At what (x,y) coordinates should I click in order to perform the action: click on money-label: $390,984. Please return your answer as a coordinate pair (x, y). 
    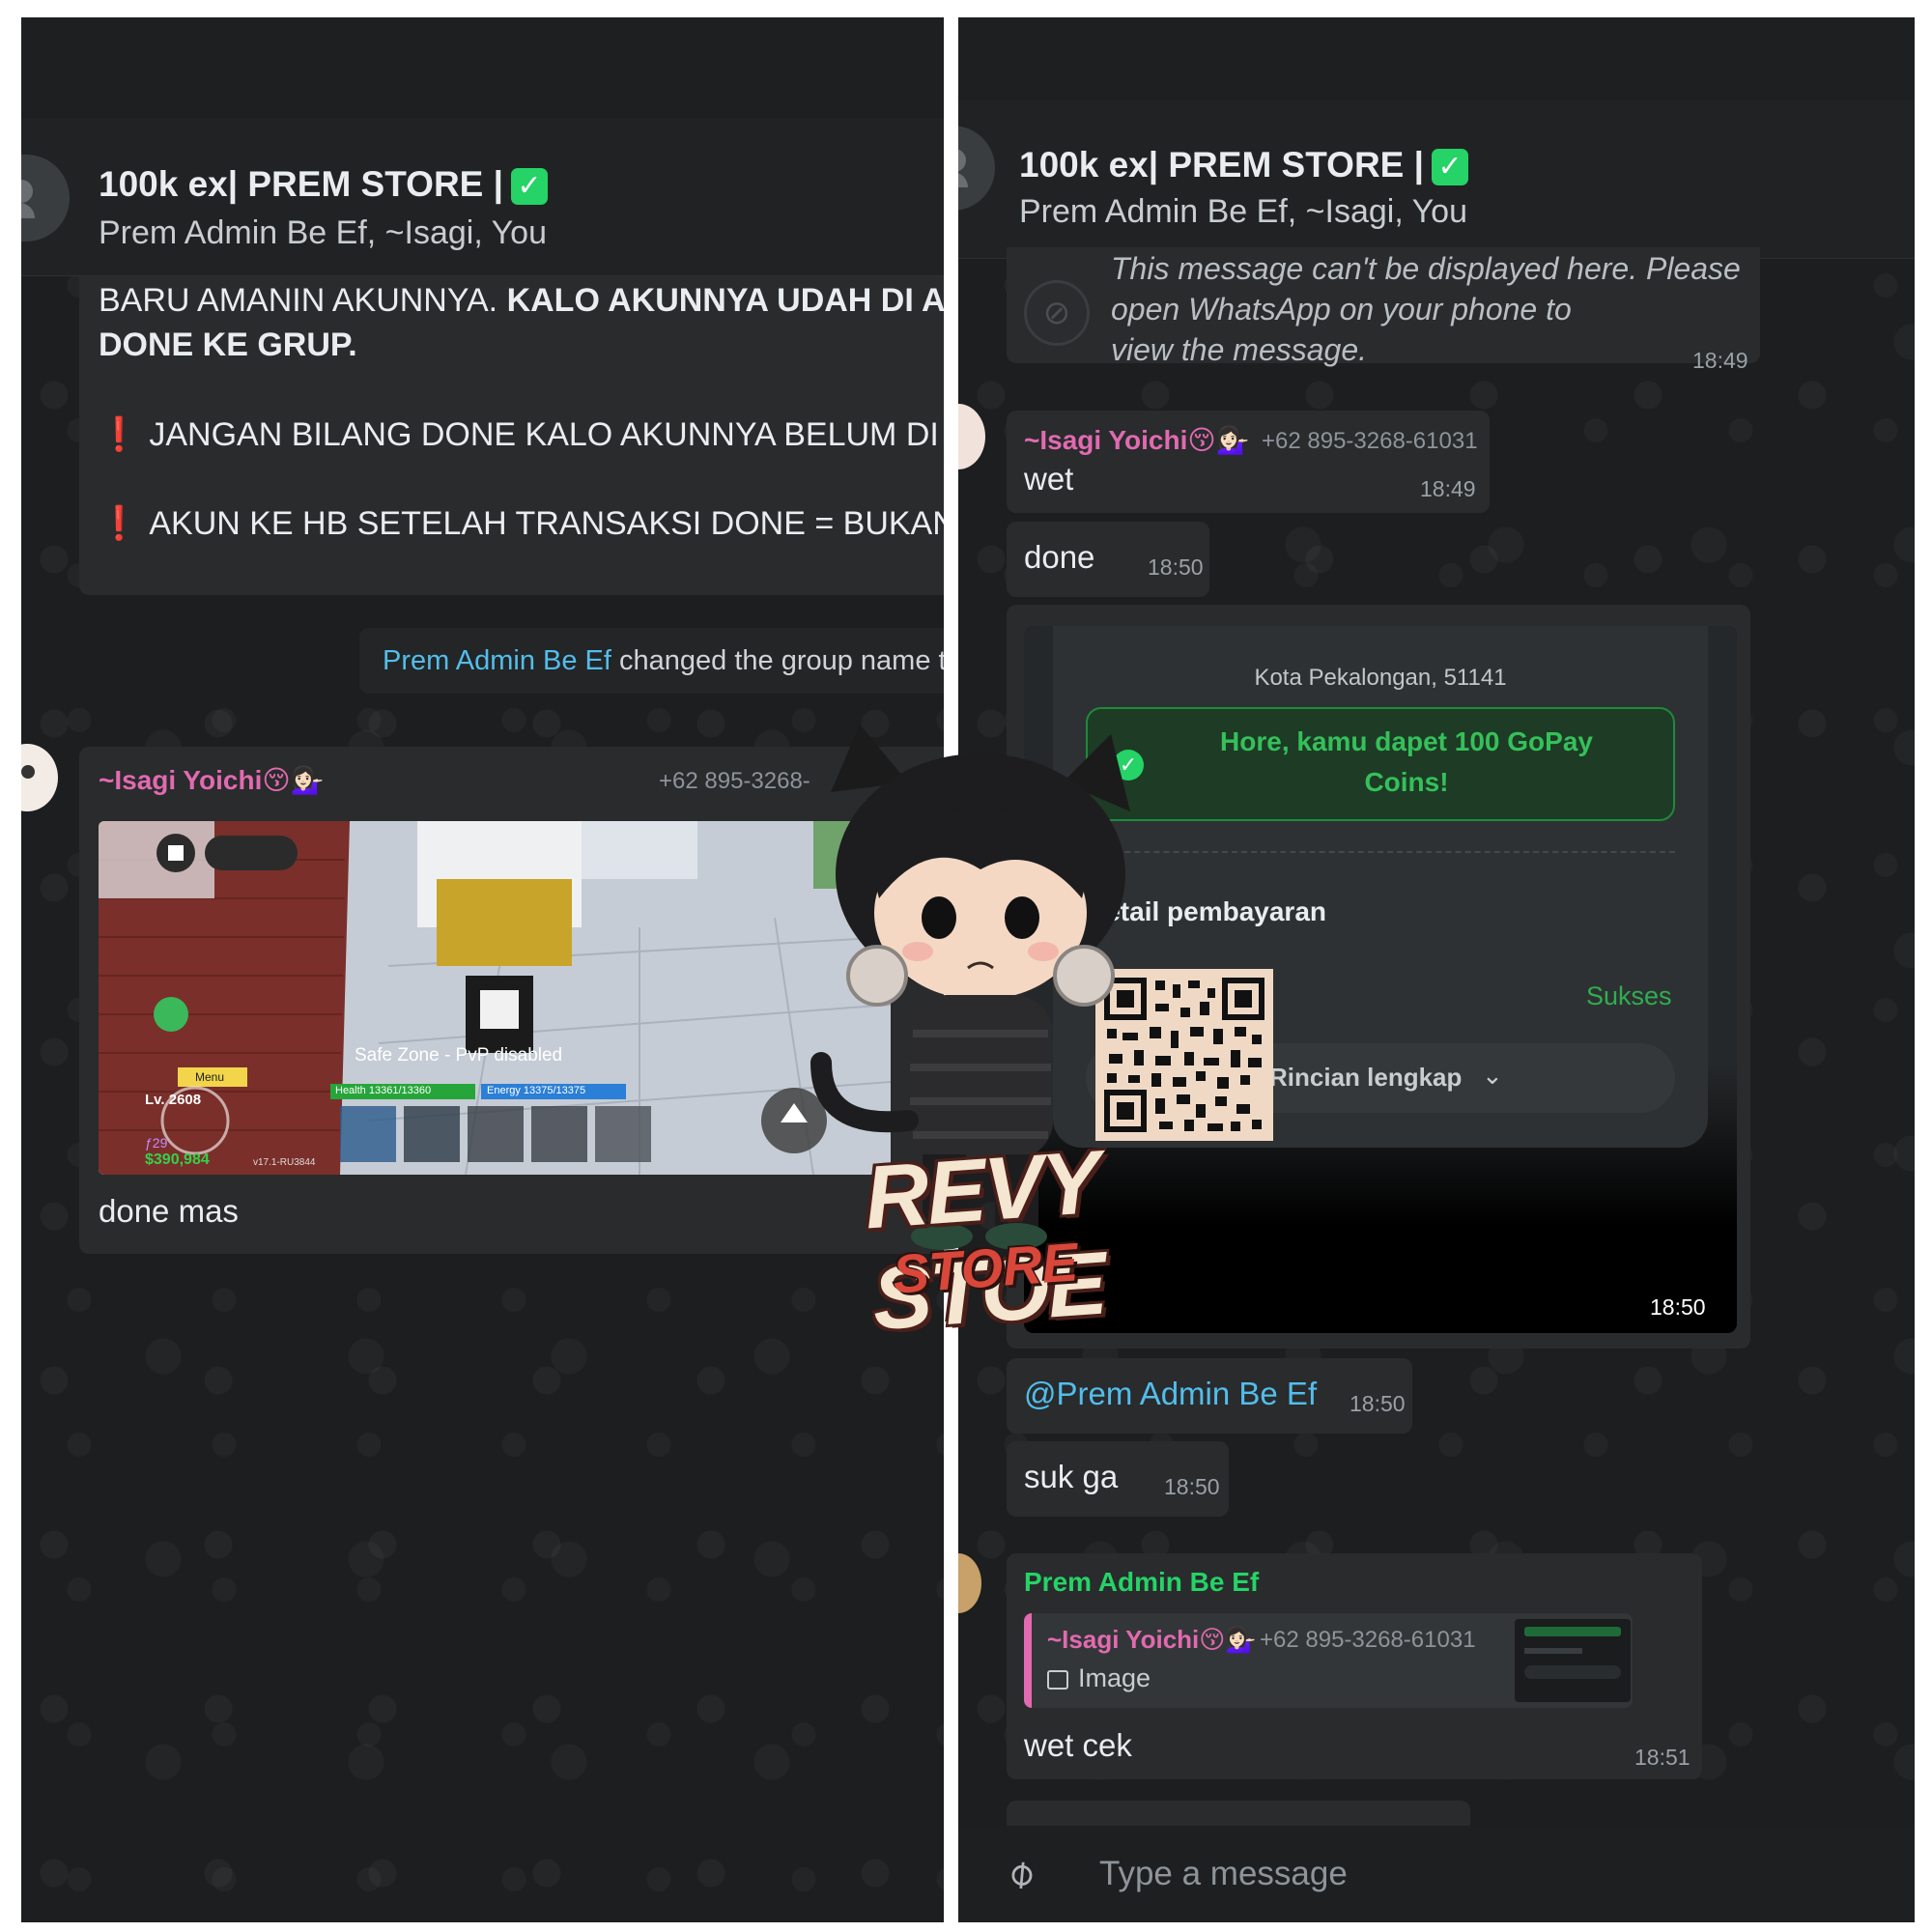
    Looking at the image, I should click on (177, 1159).